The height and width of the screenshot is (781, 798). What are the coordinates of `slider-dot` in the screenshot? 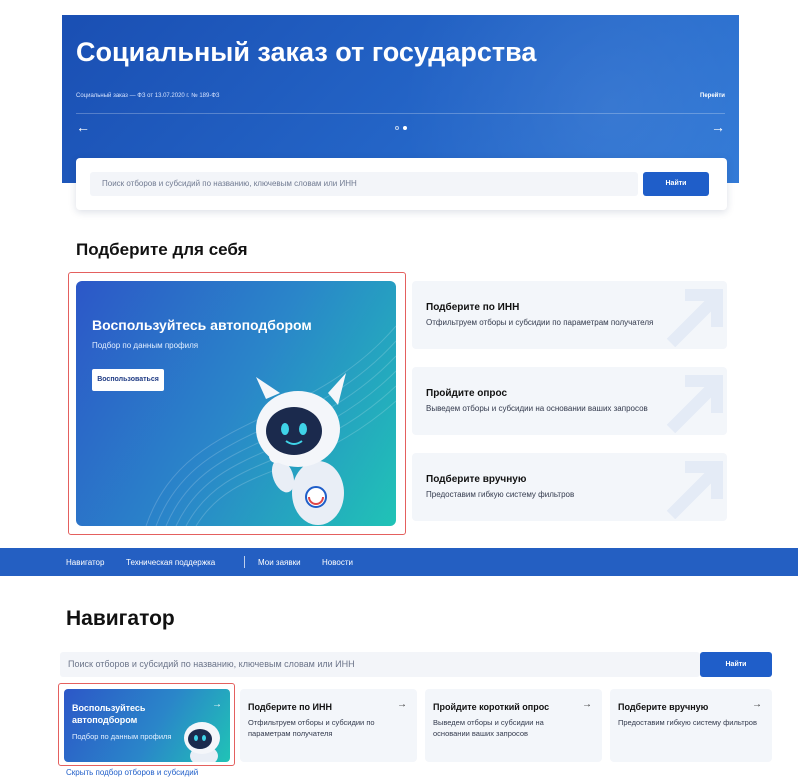 It's located at (397, 128).